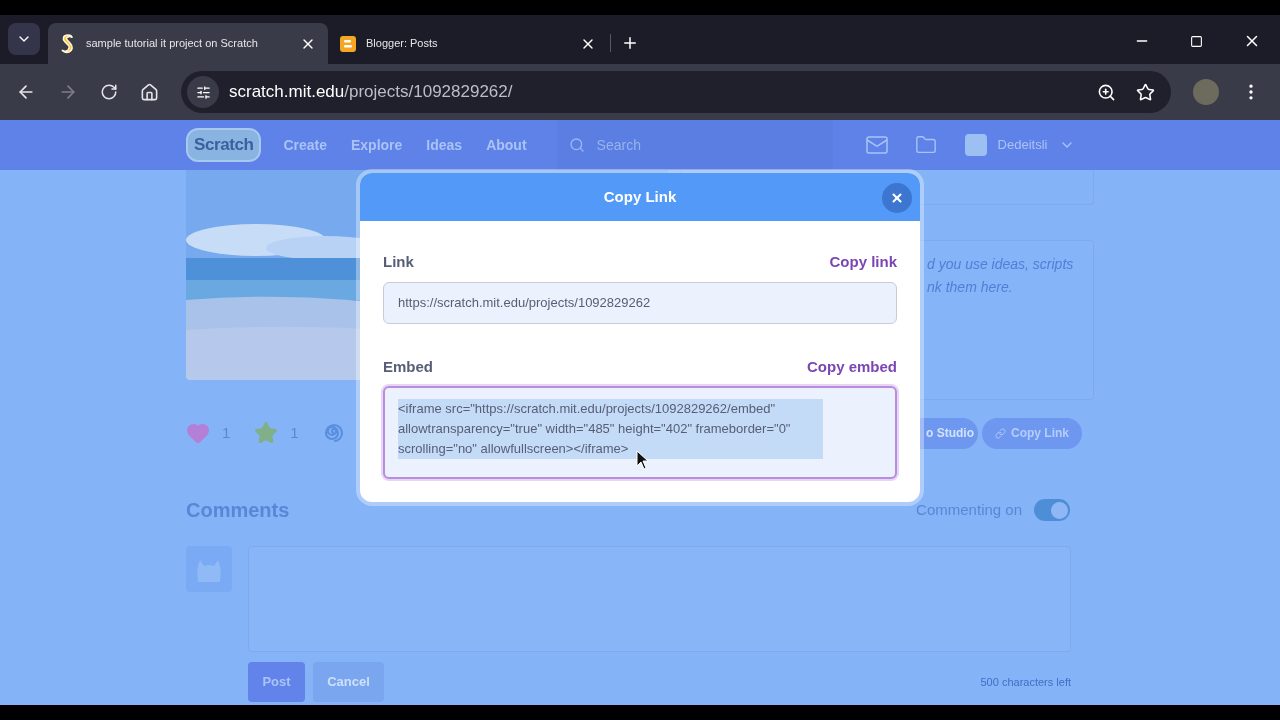 This screenshot has width=1280, height=720. Describe the element at coordinates (24, 39) in the screenshot. I see `tab-list-button` at that location.